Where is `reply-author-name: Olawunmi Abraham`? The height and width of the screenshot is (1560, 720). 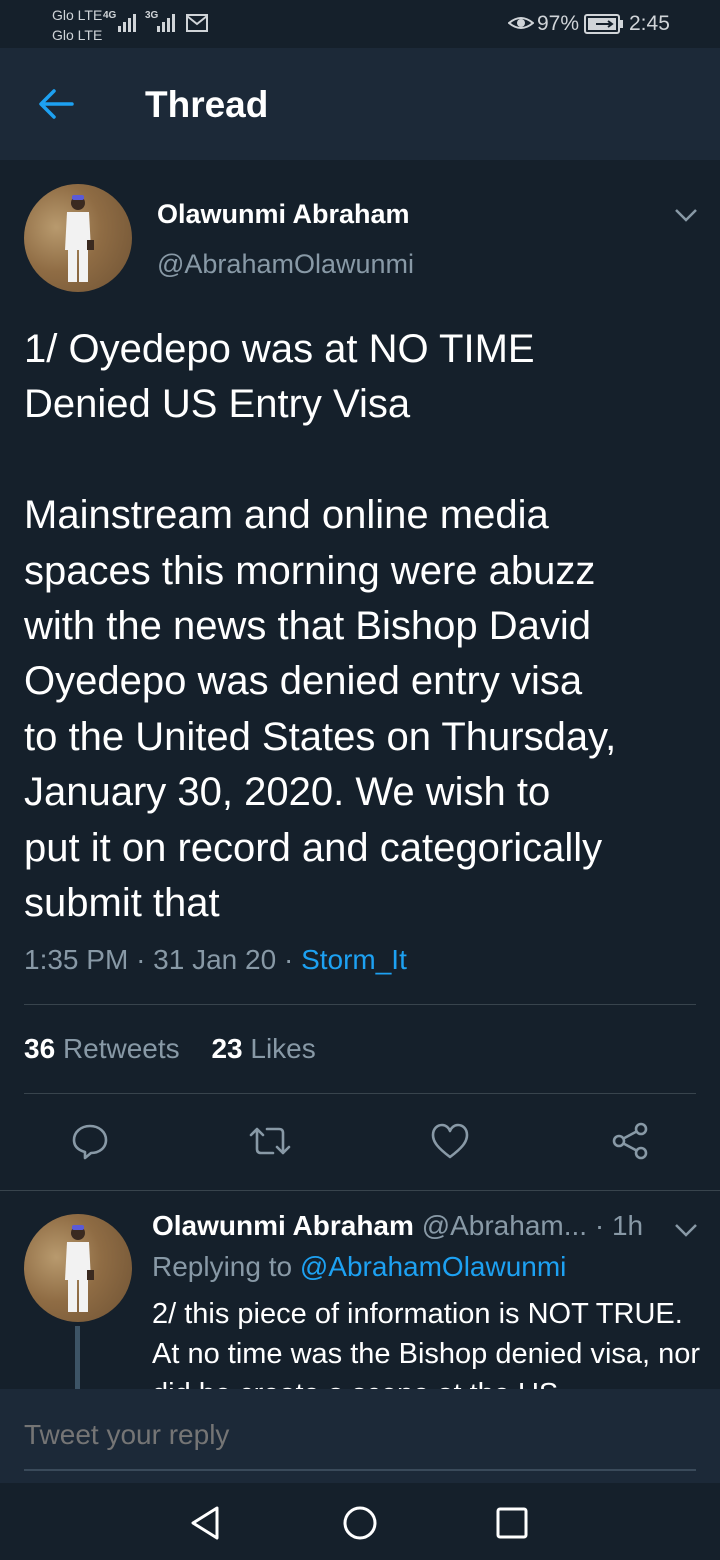 reply-author-name: Olawunmi Abraham is located at coordinates (283, 1225).